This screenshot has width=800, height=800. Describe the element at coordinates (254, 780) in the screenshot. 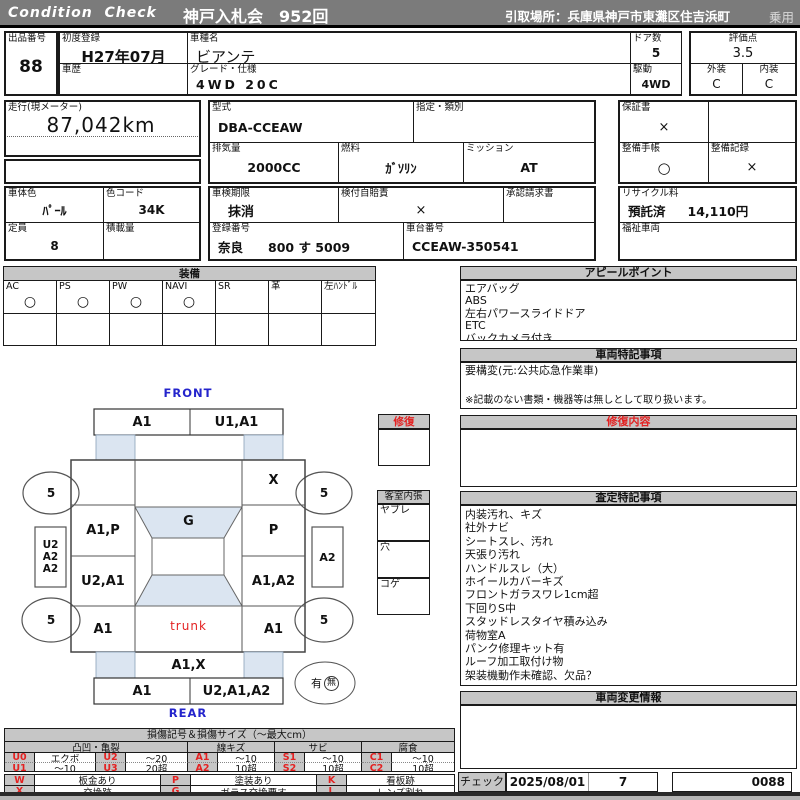

I see `legend-desc: 塗装あり` at that location.